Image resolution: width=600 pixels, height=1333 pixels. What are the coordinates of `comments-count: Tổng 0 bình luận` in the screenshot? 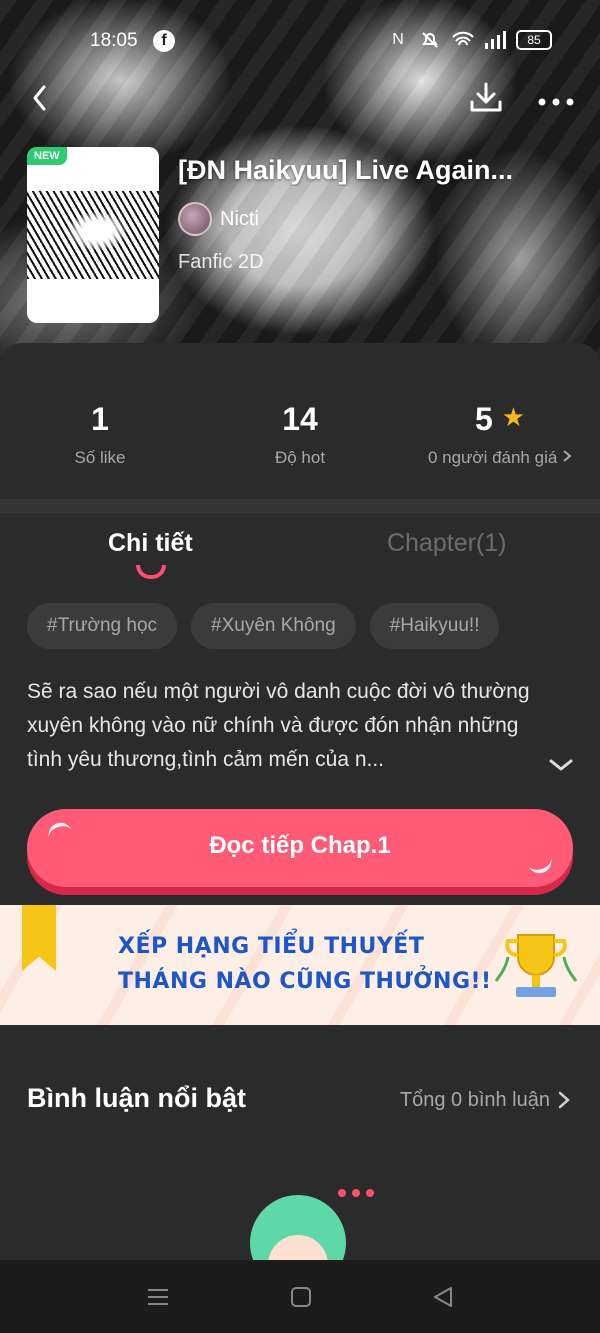 It's located at (475, 1100).